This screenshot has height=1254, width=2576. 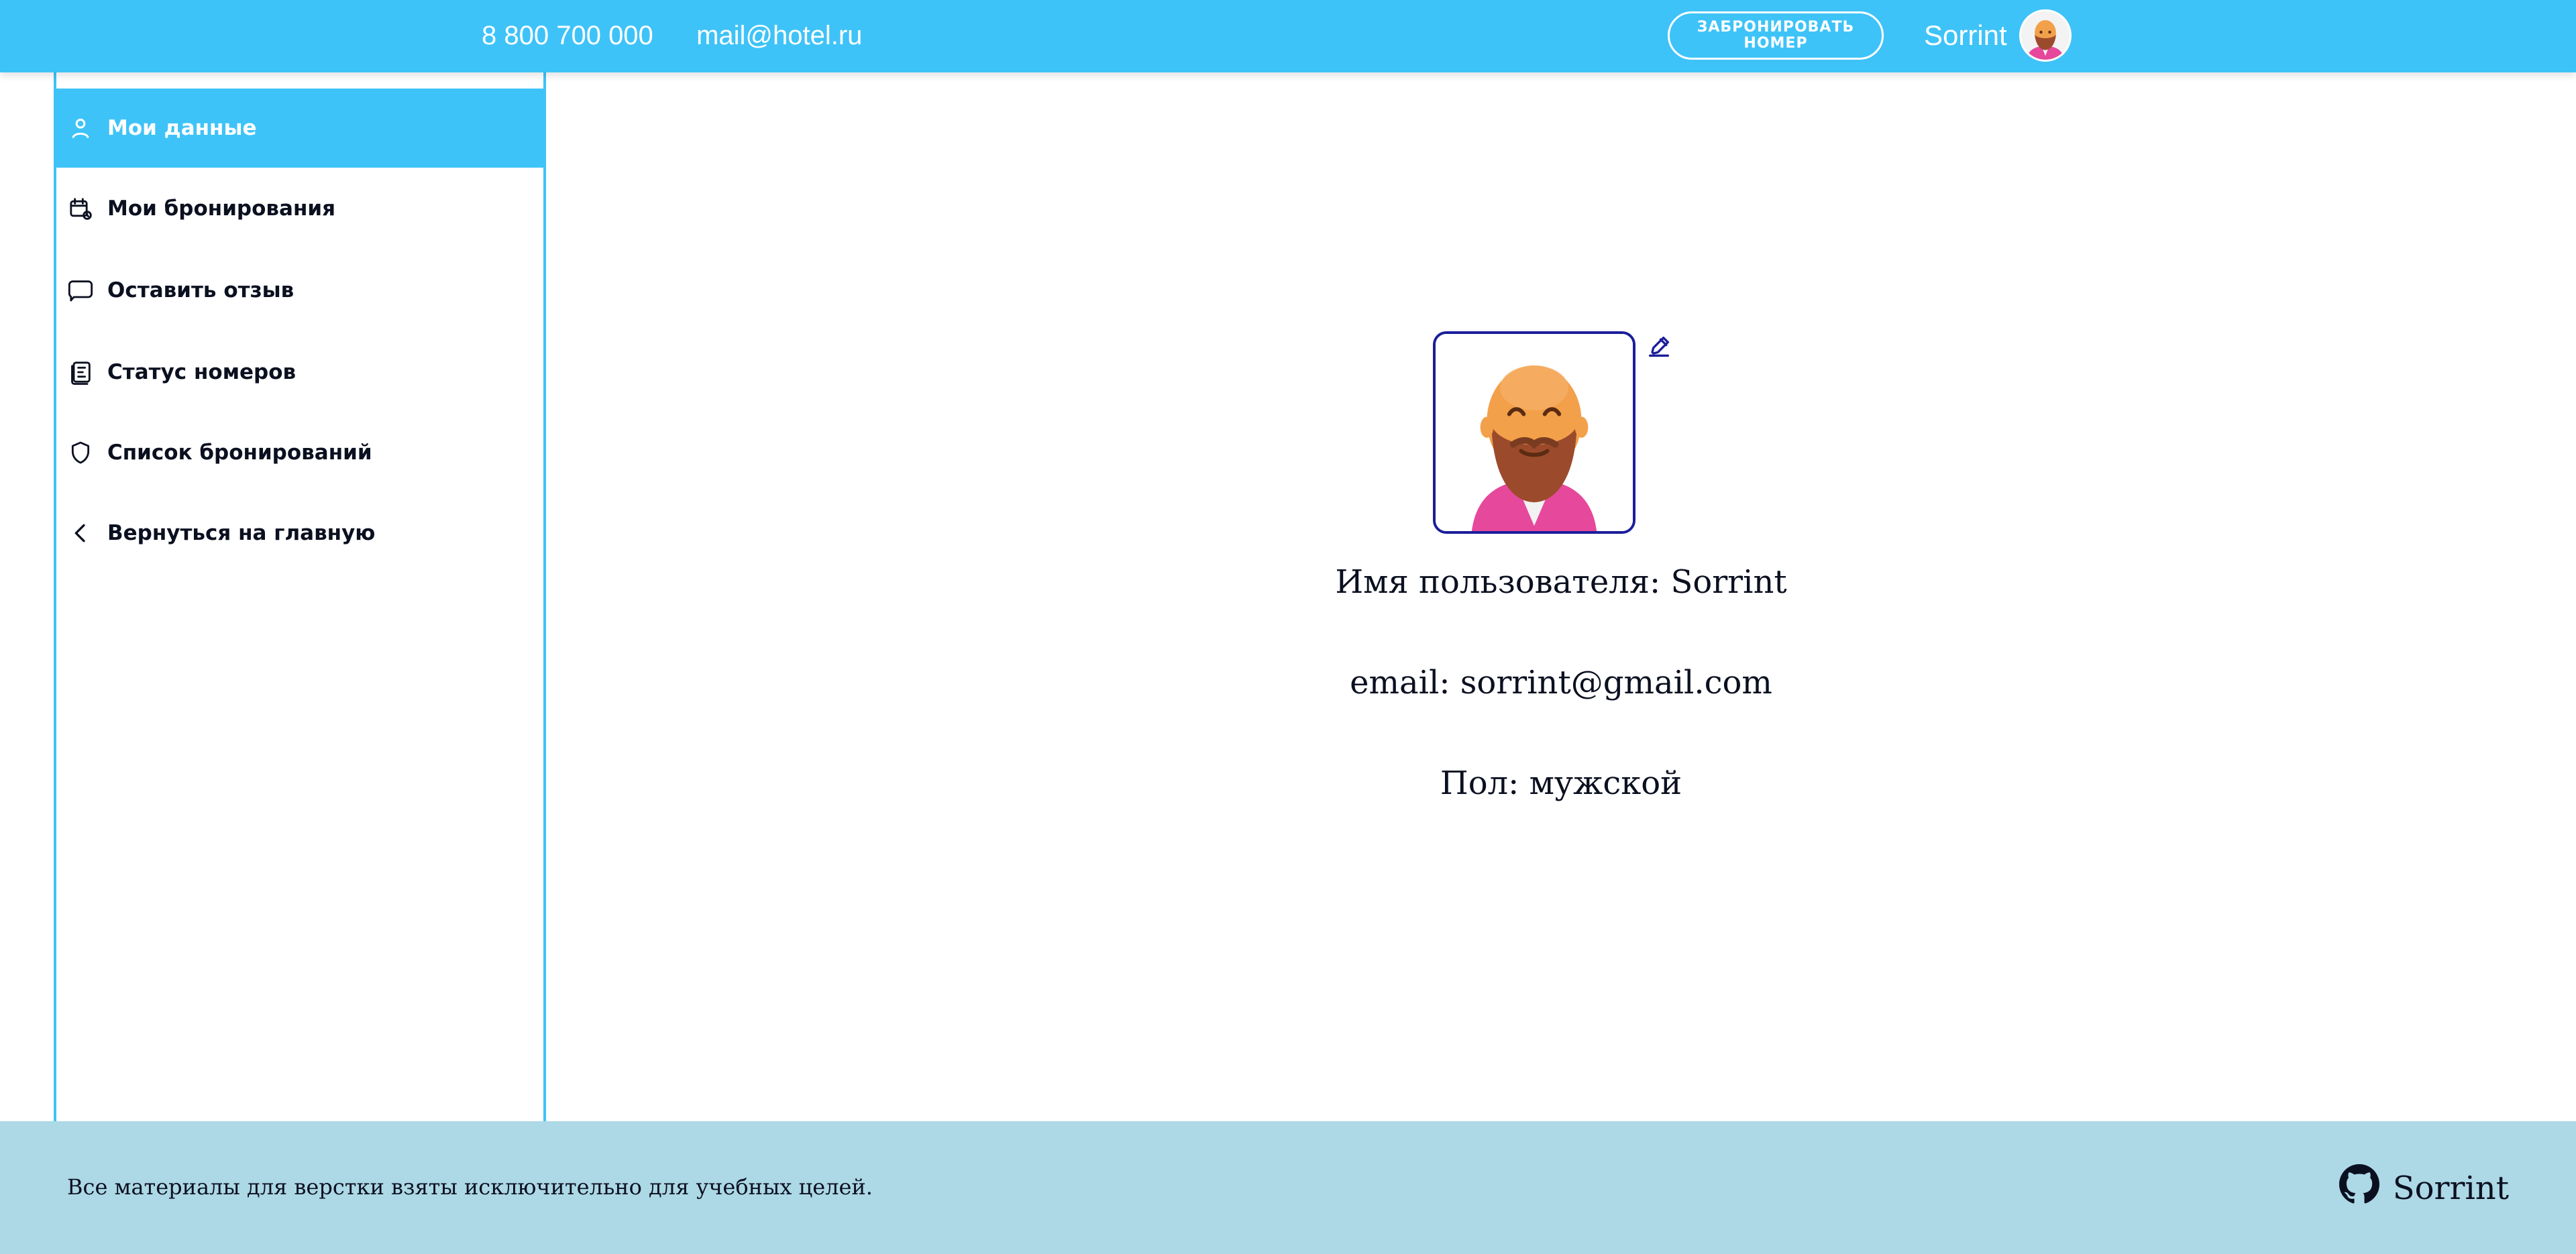 I want to click on sidebar-item-label: Мои данные, so click(x=182, y=128).